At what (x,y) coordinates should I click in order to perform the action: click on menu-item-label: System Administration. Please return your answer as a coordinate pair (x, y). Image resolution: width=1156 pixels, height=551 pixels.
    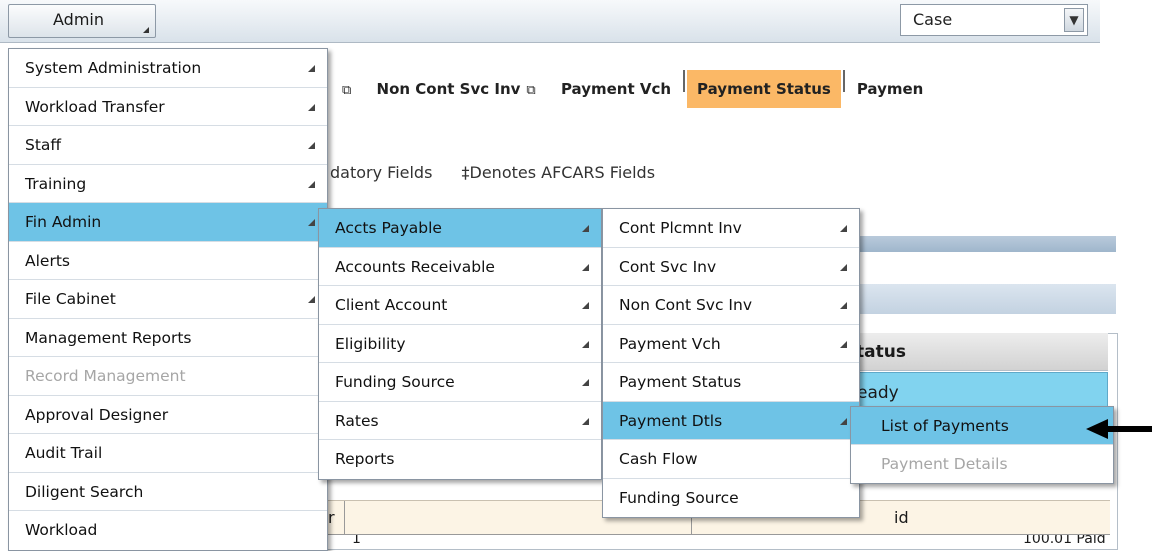
    Looking at the image, I should click on (113, 68).